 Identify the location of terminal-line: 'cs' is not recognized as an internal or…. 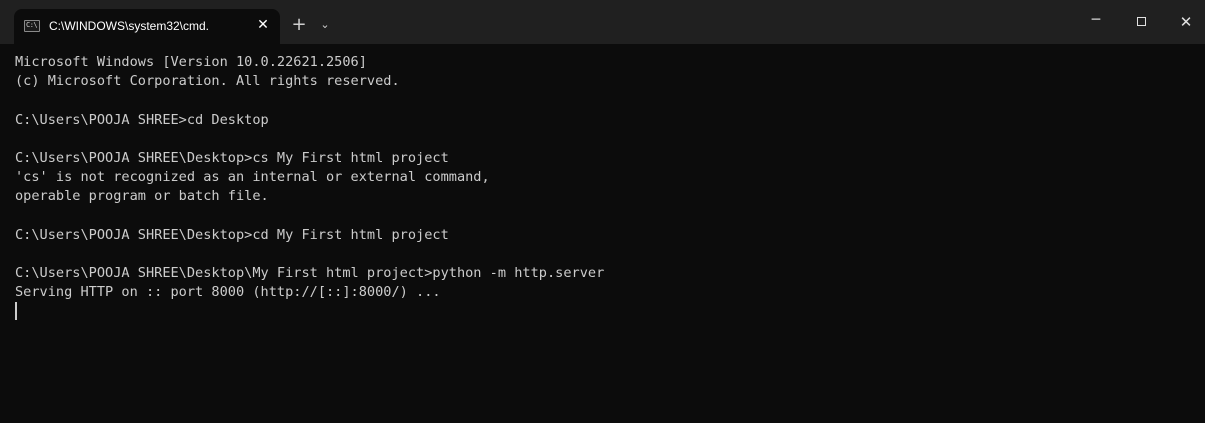
(252, 177).